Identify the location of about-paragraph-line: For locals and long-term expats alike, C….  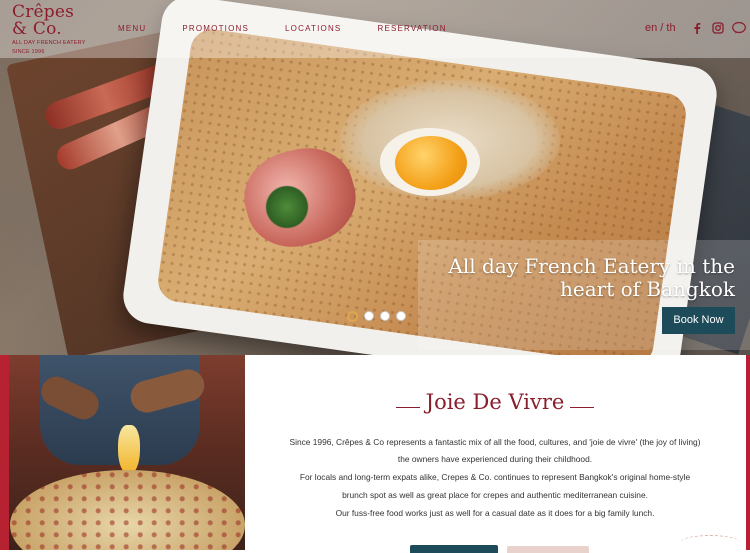
(495, 477).